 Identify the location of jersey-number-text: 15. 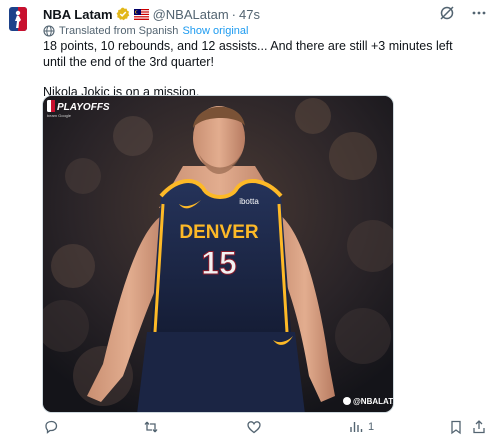
(219, 263).